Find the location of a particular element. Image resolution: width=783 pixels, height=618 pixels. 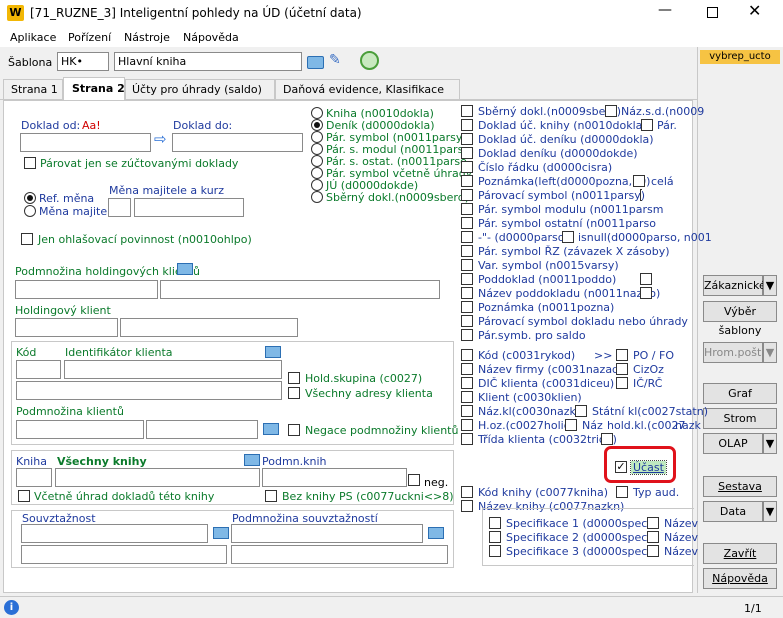

mena-majitele-radio is located at coordinates (30, 211).